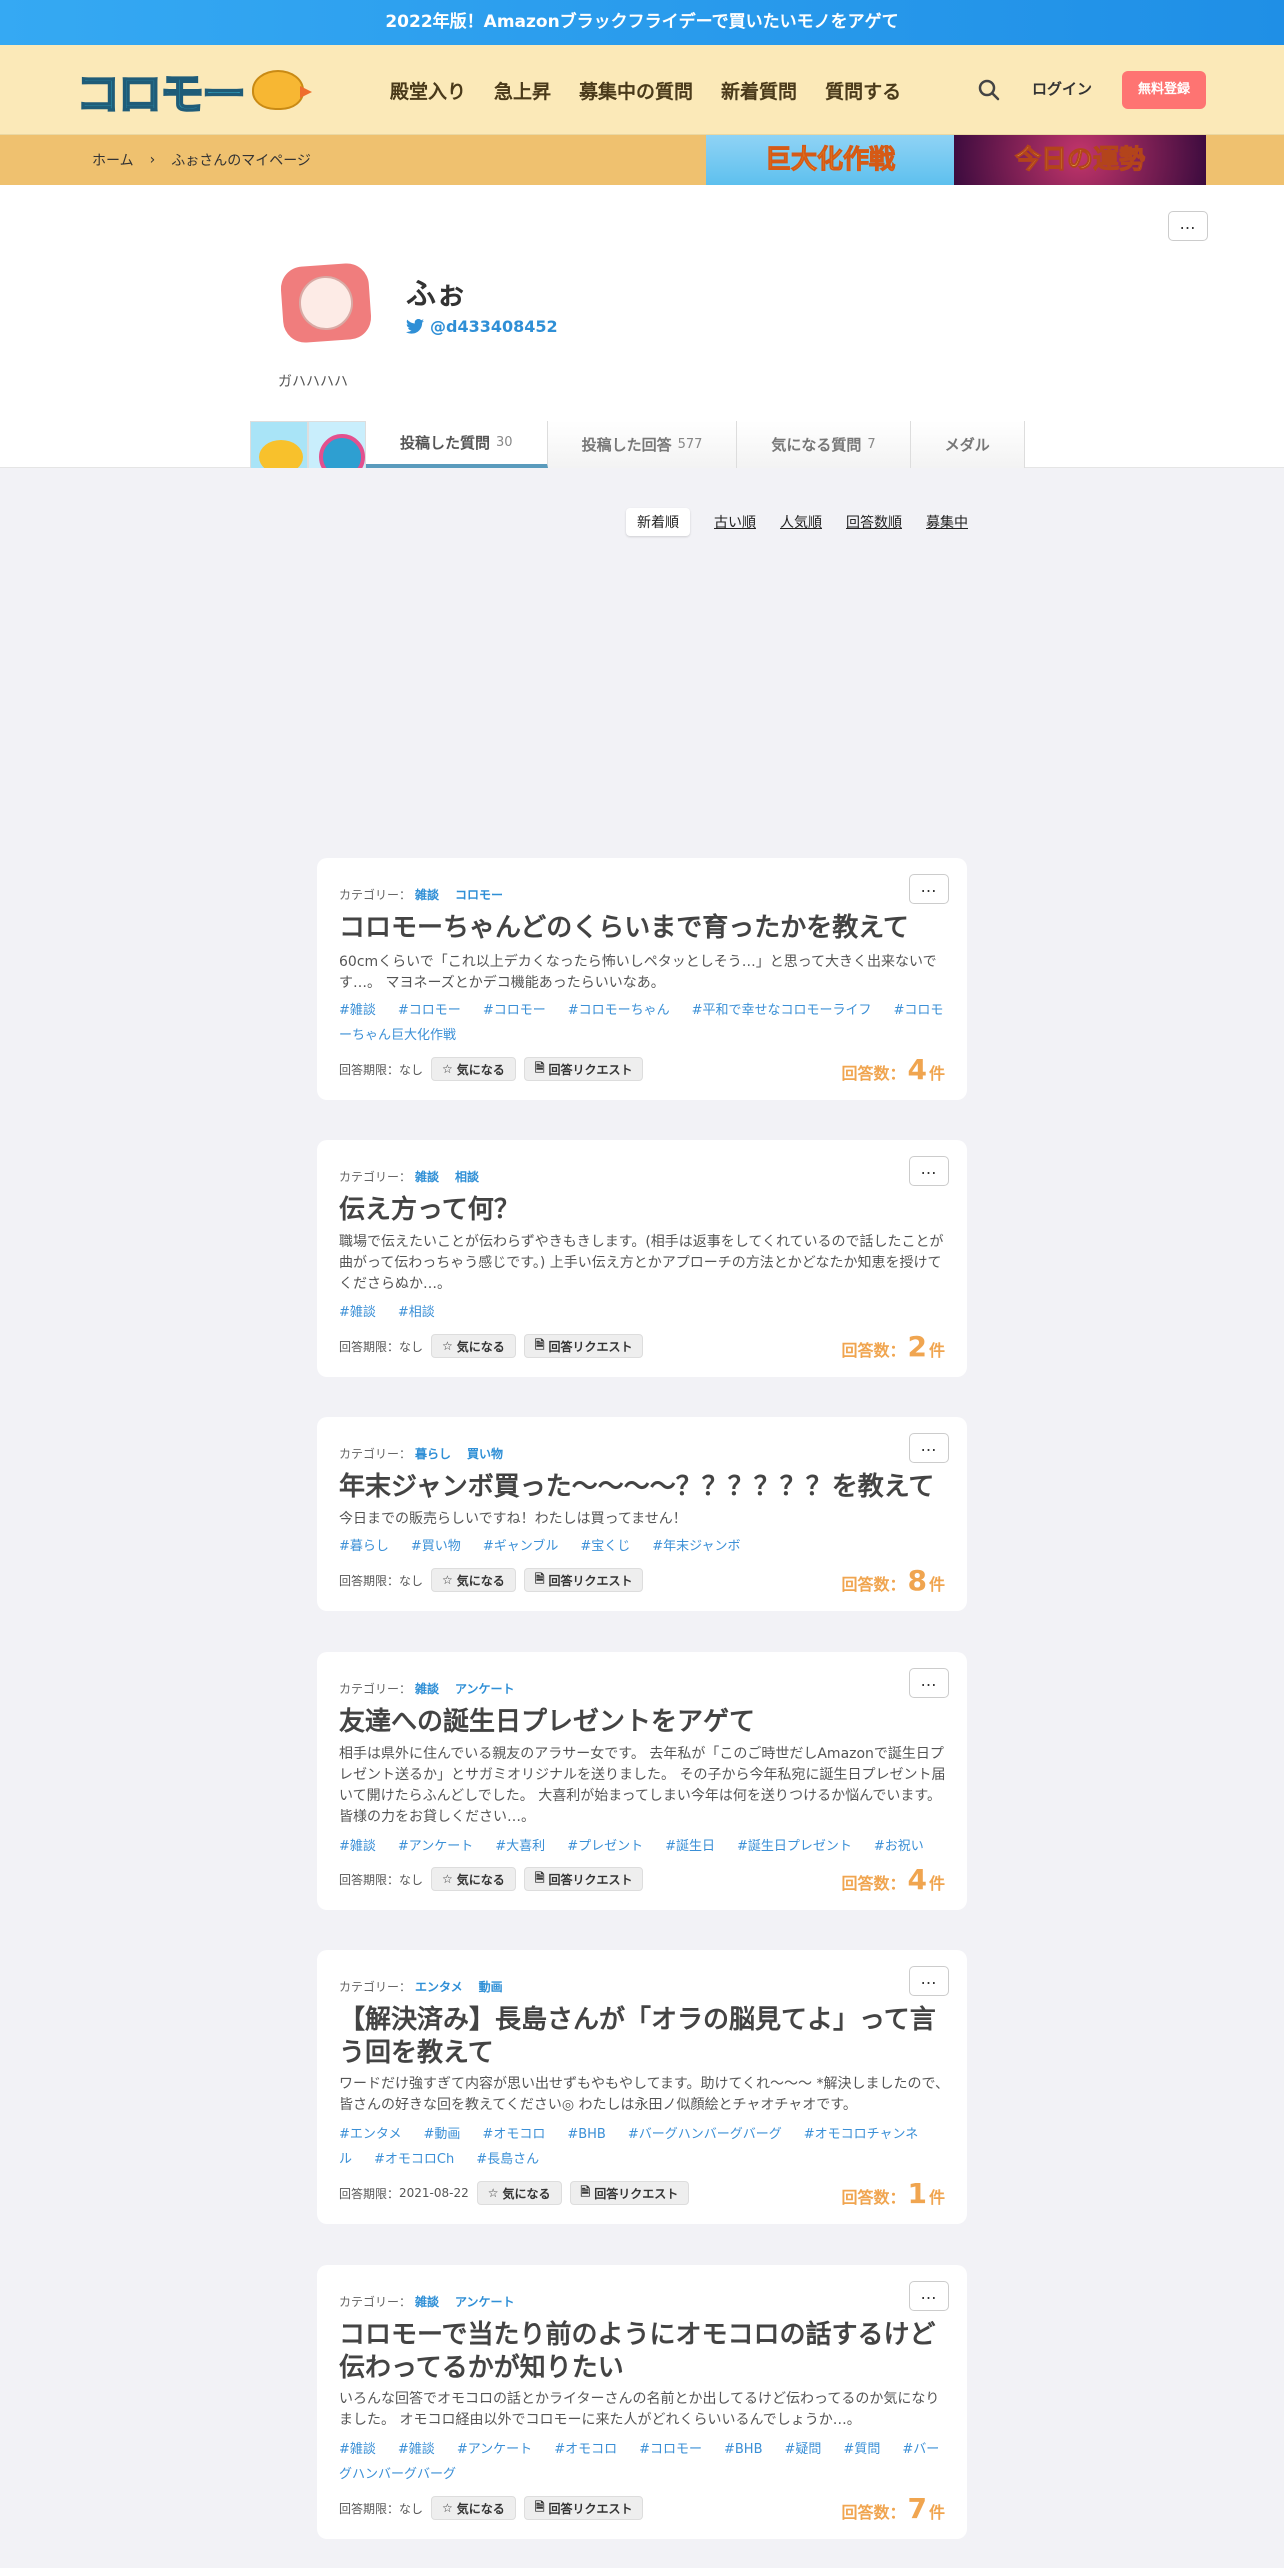 This screenshot has height=2568, width=1284. What do you see at coordinates (113, 160) in the screenshot?
I see `breadcrumb-home: ホーム` at bounding box center [113, 160].